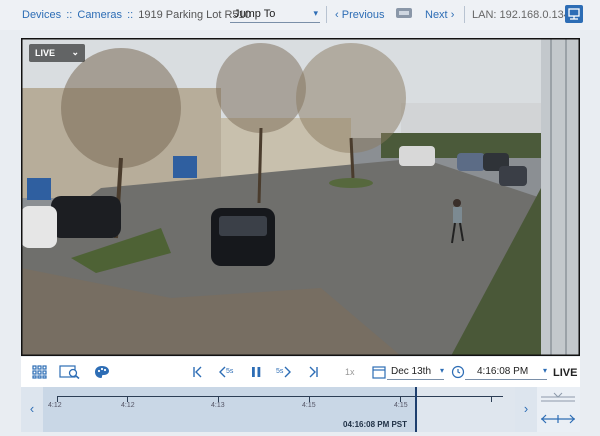  Describe the element at coordinates (218, 405) in the screenshot. I see `timeline-tick-label: 4:13` at that location.